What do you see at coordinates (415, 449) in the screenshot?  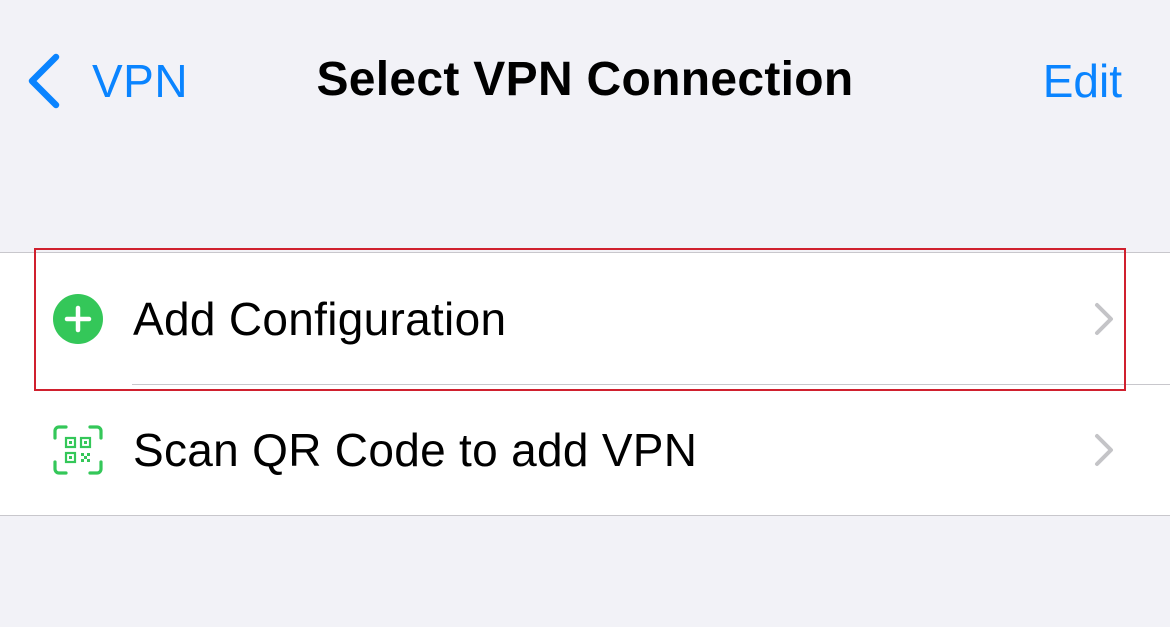 I see `scan-qr-code-label: Scan QR Code to add VPN` at bounding box center [415, 449].